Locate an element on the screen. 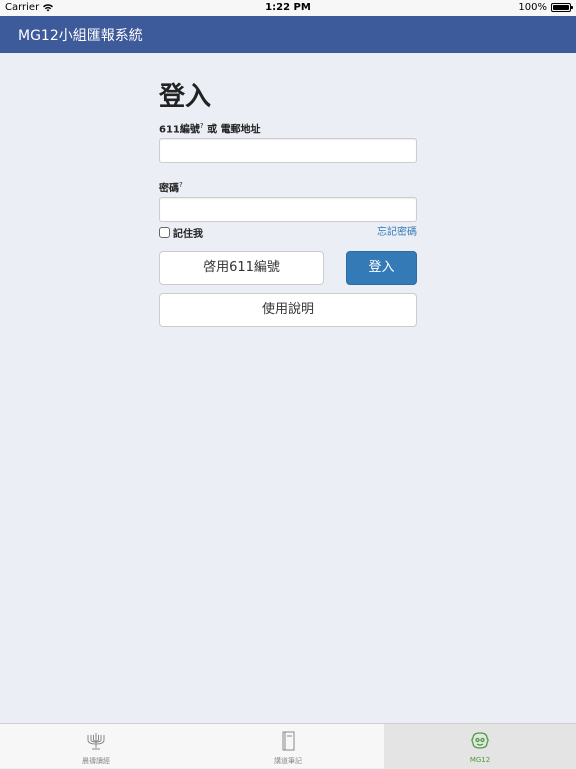  battery-percent: 100% is located at coordinates (532, 7).